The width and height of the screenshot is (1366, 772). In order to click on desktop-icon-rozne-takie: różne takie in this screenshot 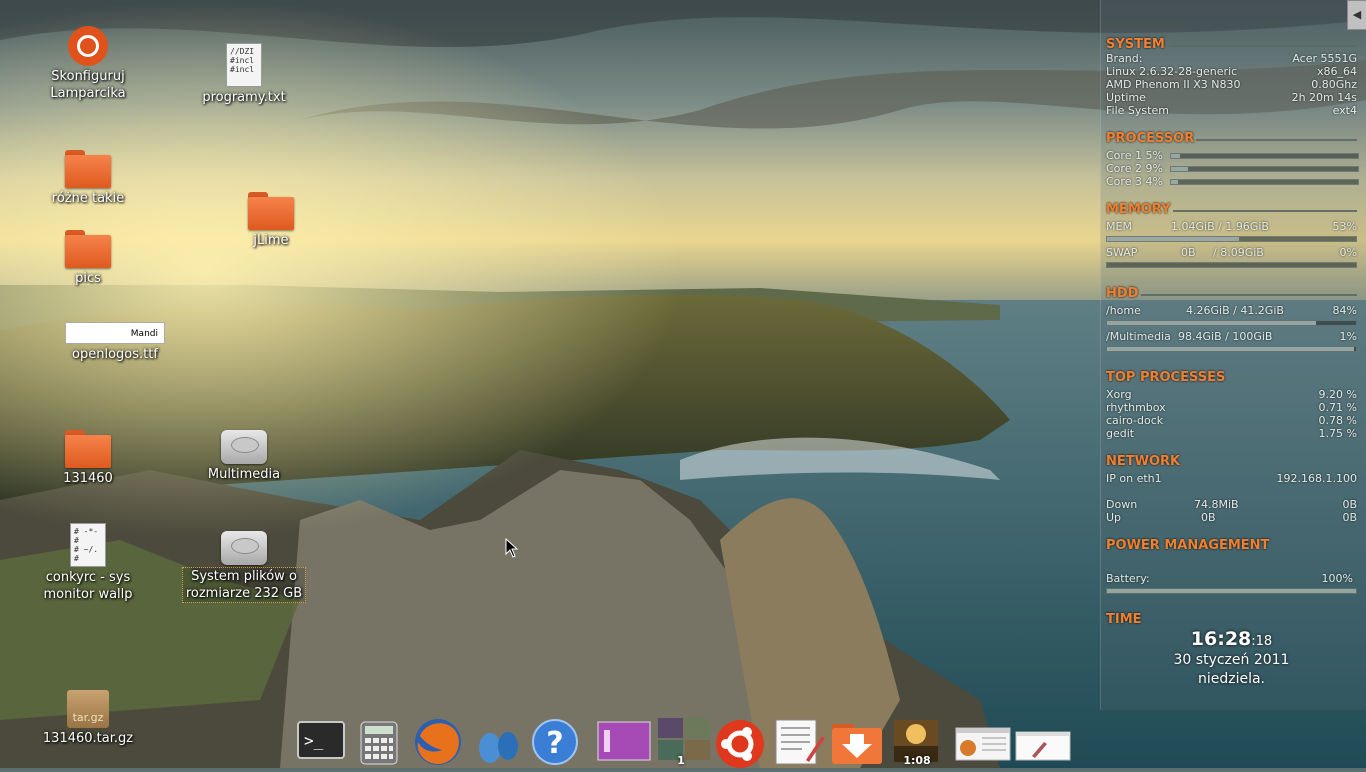, I will do `click(88, 178)`.